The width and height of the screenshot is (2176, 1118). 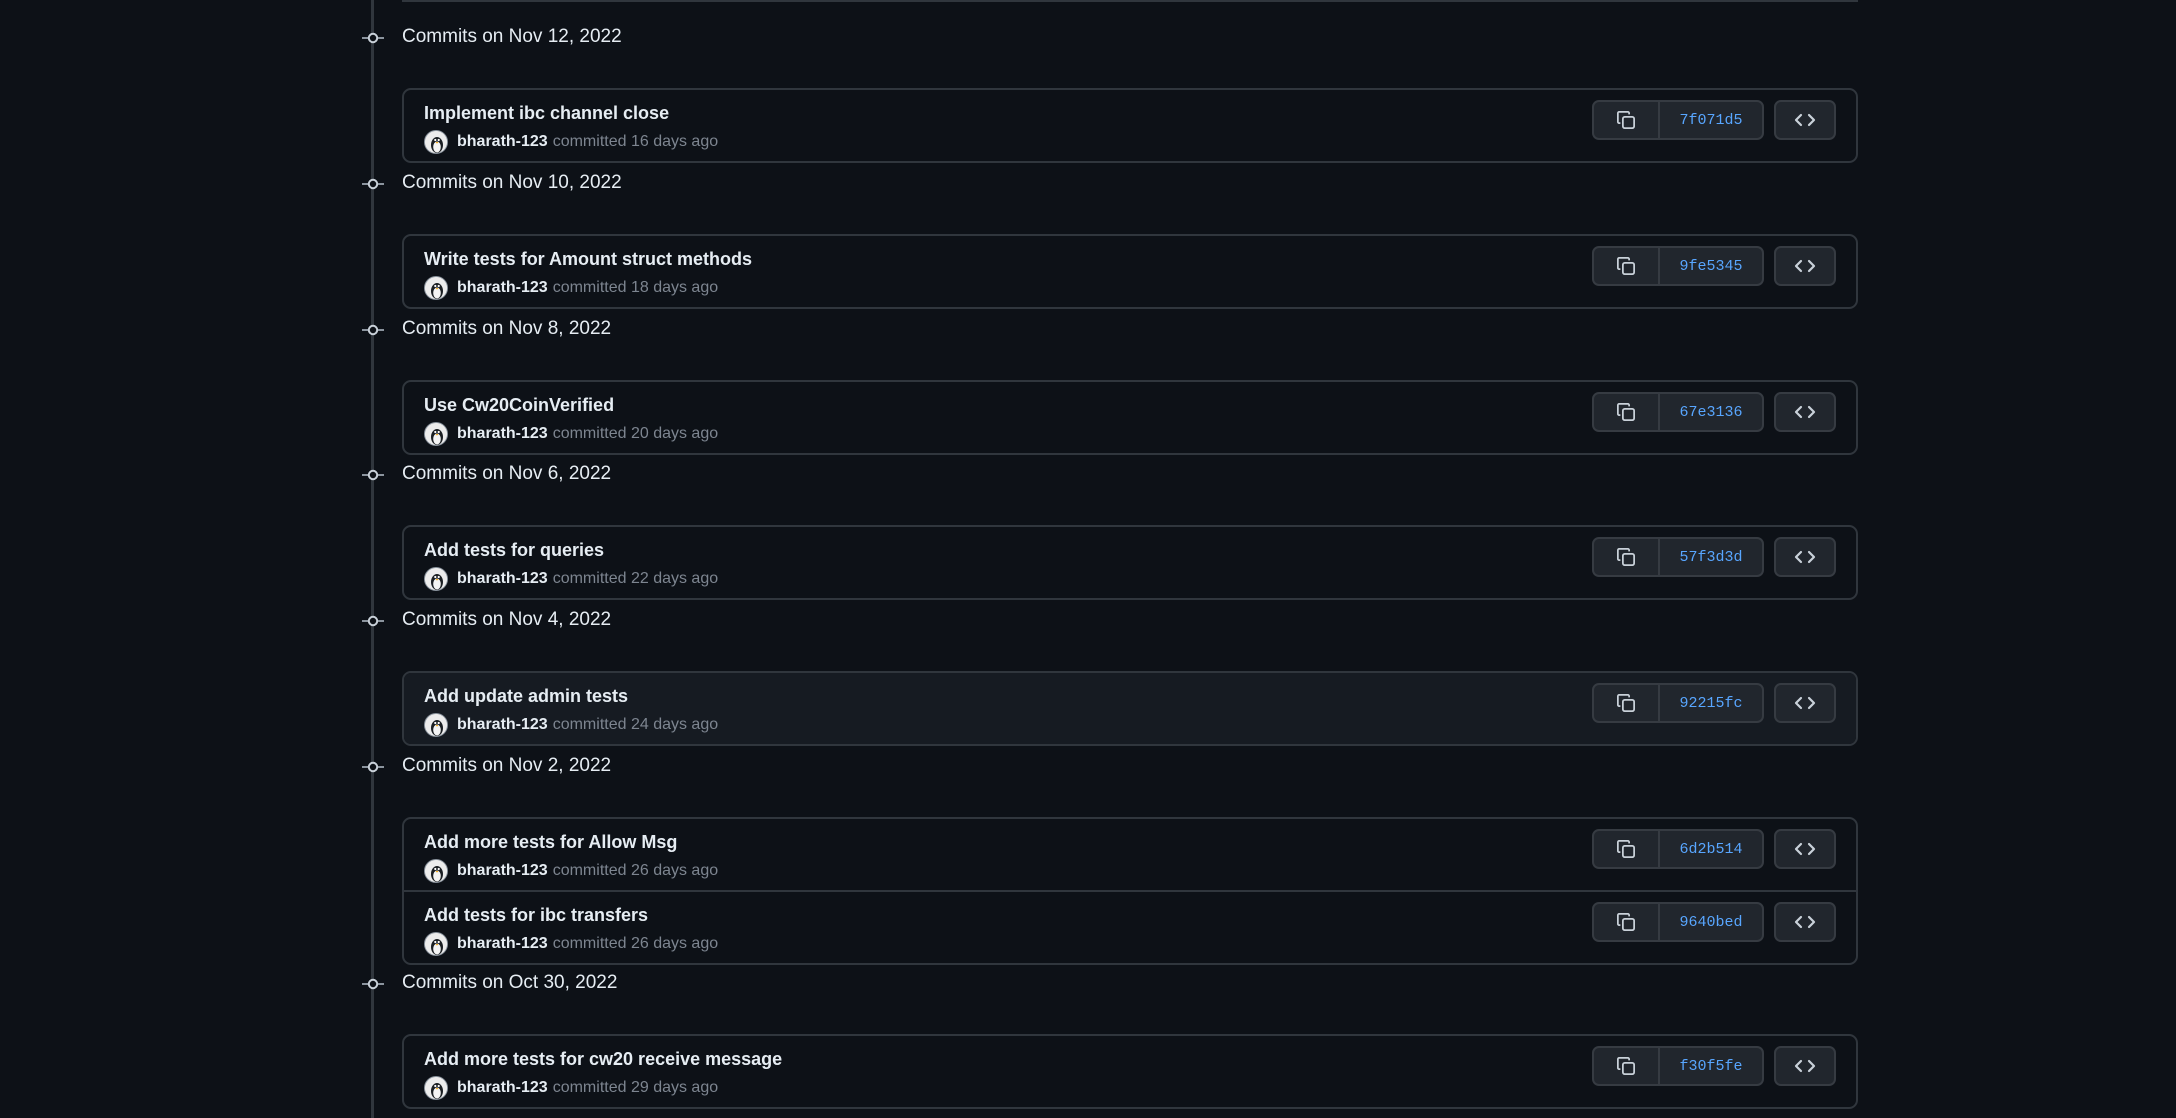 I want to click on commit-sha-link: 7f071d5, so click(x=1711, y=120).